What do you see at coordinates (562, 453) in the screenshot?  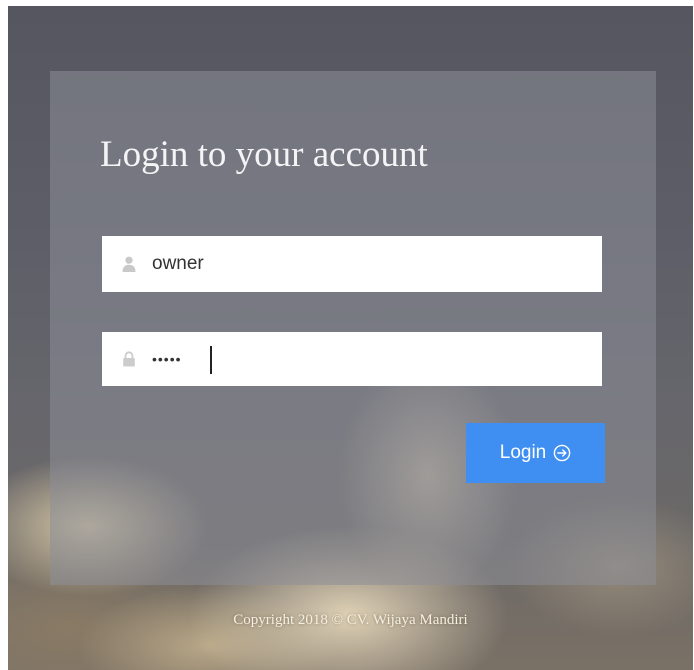 I see `arrow-circle-right-icon` at bounding box center [562, 453].